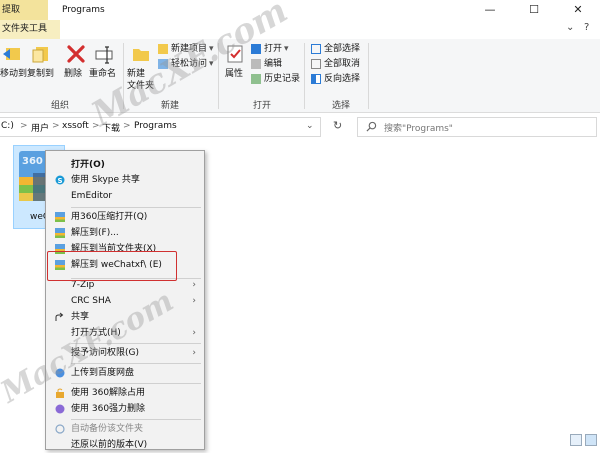 The width and height of the screenshot is (600, 453). What do you see at coordinates (40, 55) in the screenshot?
I see `copy-to-icon` at bounding box center [40, 55].